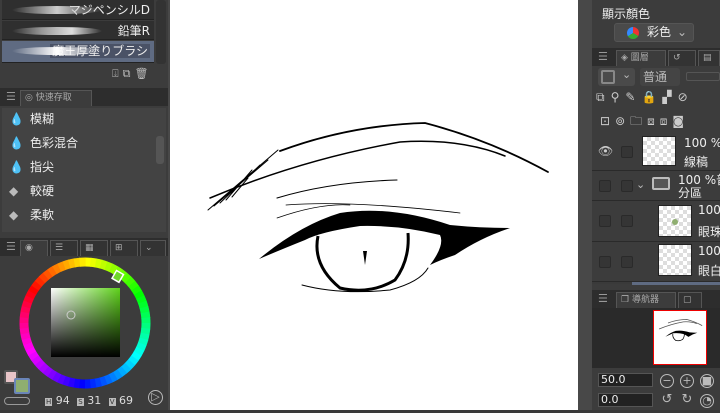 The width and height of the screenshot is (720, 413). What do you see at coordinates (640, 184) in the screenshot?
I see `chevron-down-icon: ⌄` at bounding box center [640, 184].